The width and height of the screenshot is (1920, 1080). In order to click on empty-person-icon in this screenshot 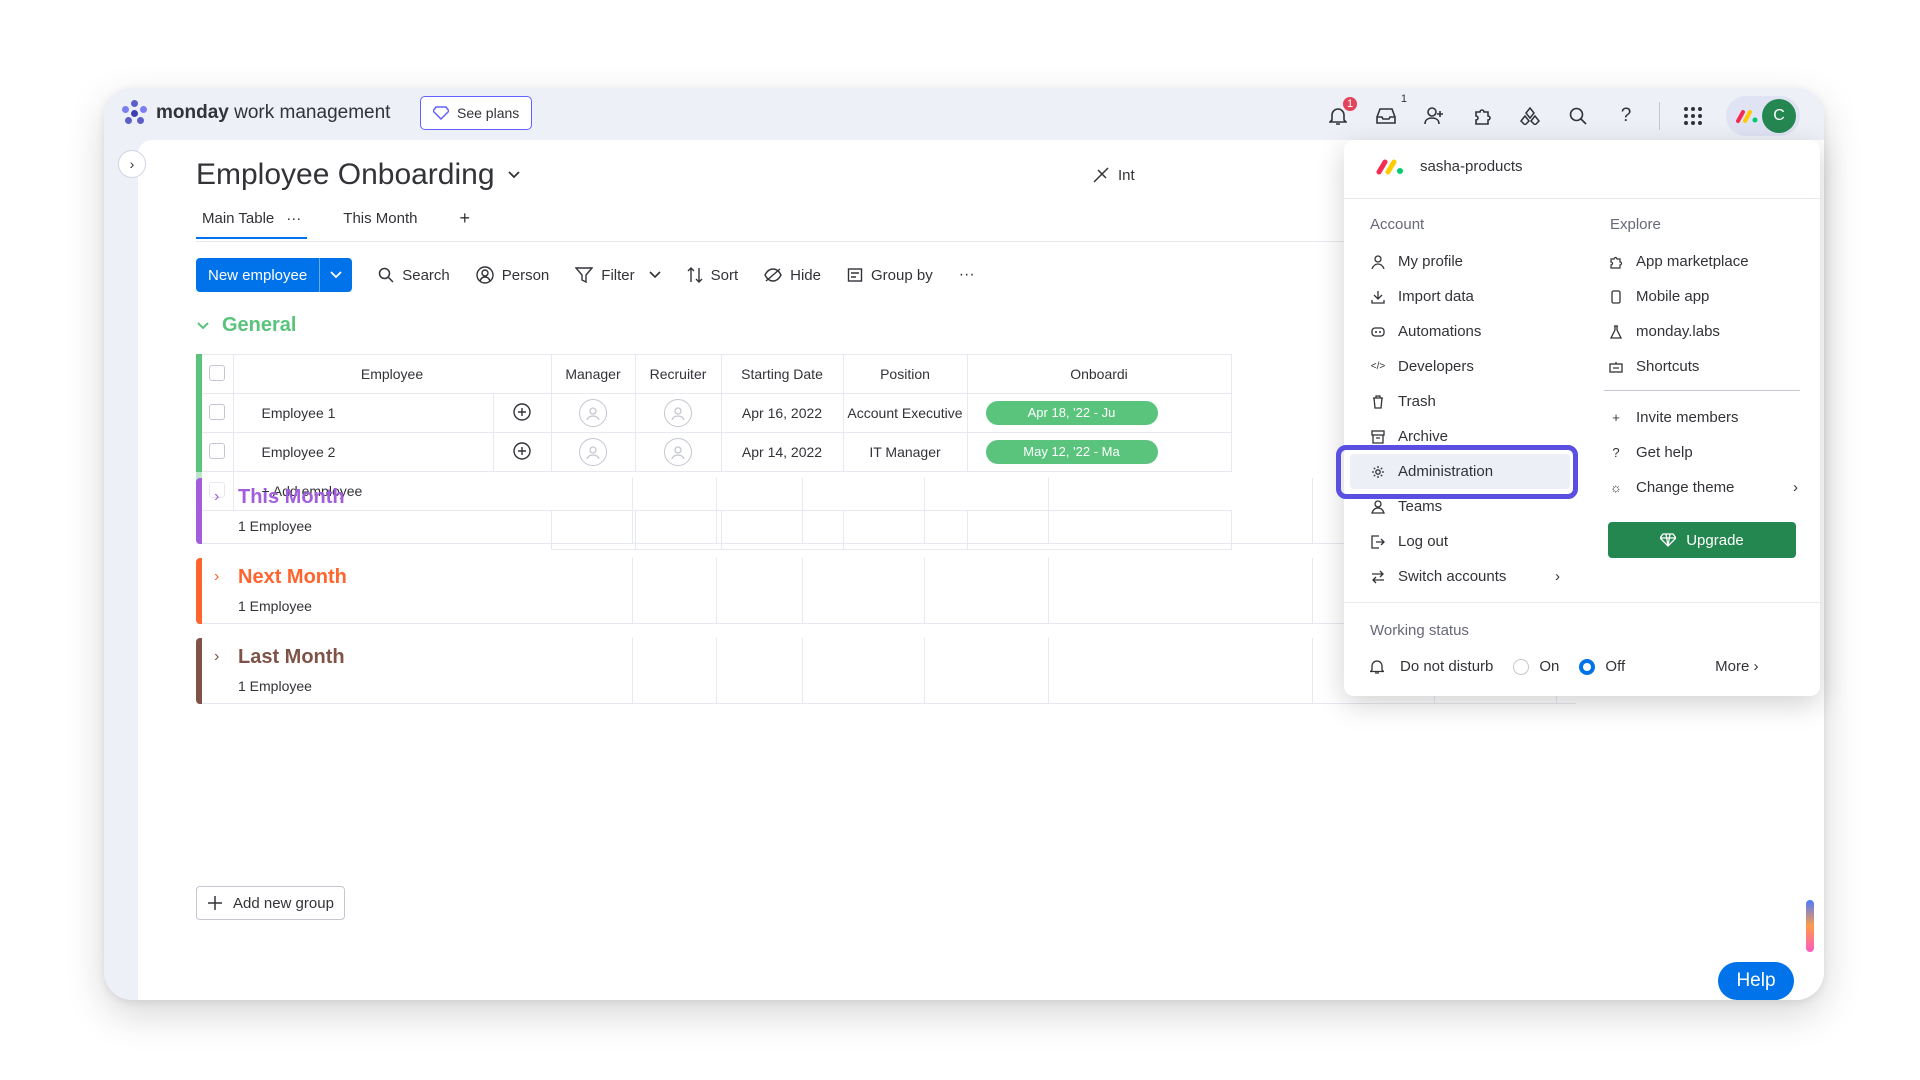, I will do `click(593, 413)`.